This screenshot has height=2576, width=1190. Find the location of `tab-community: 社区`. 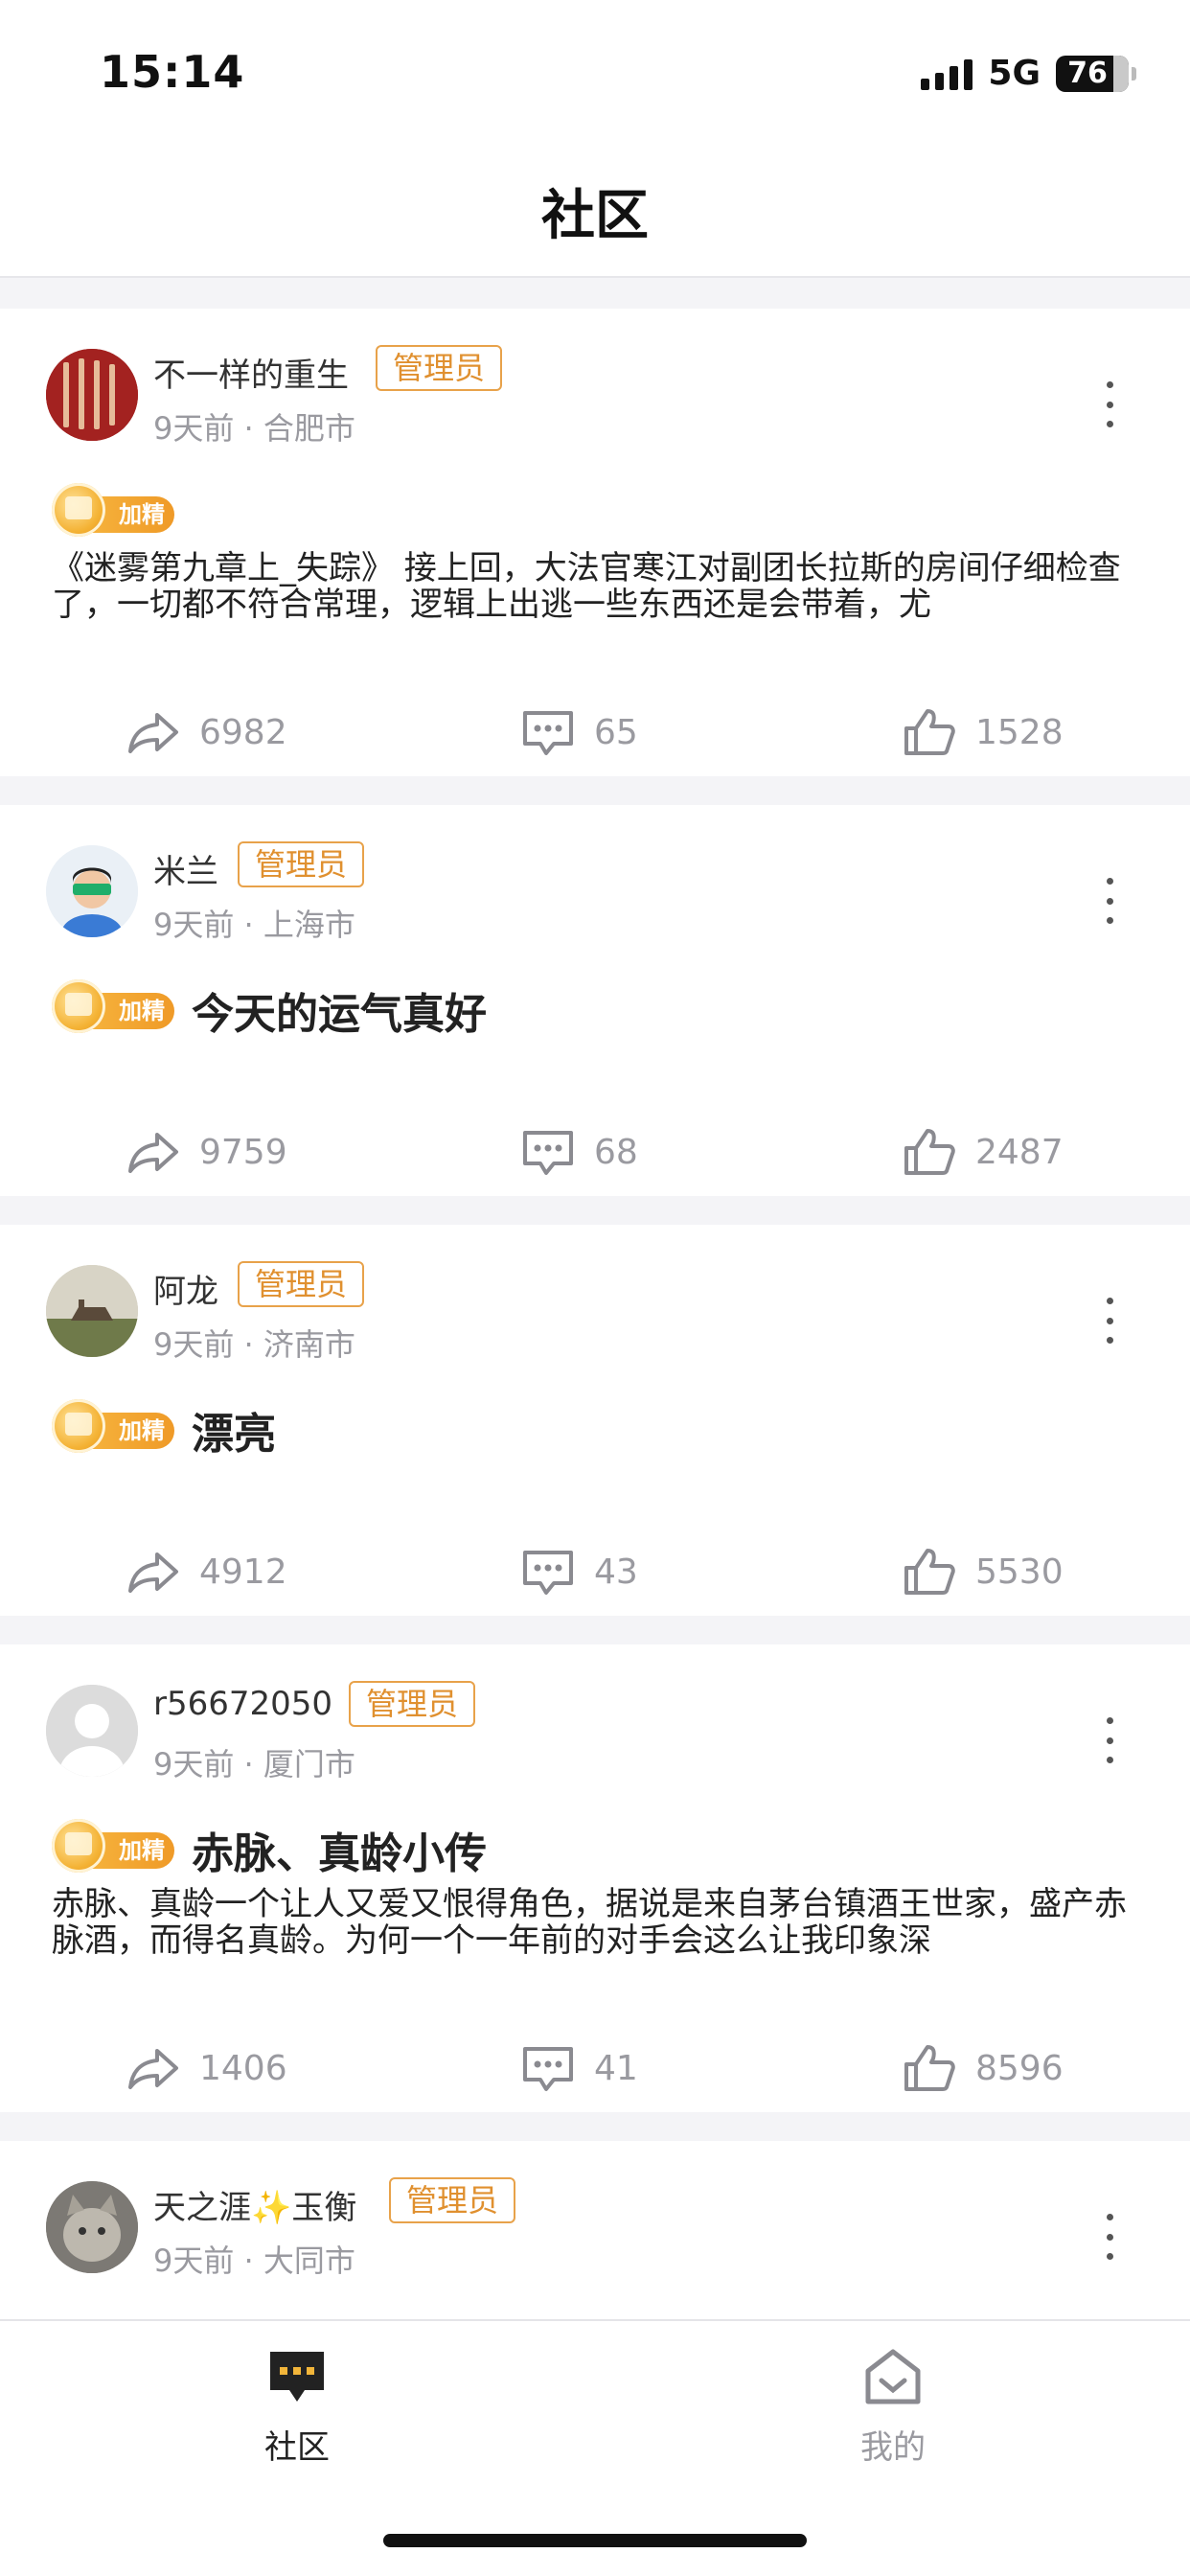

tab-community: 社区 is located at coordinates (297, 2408).